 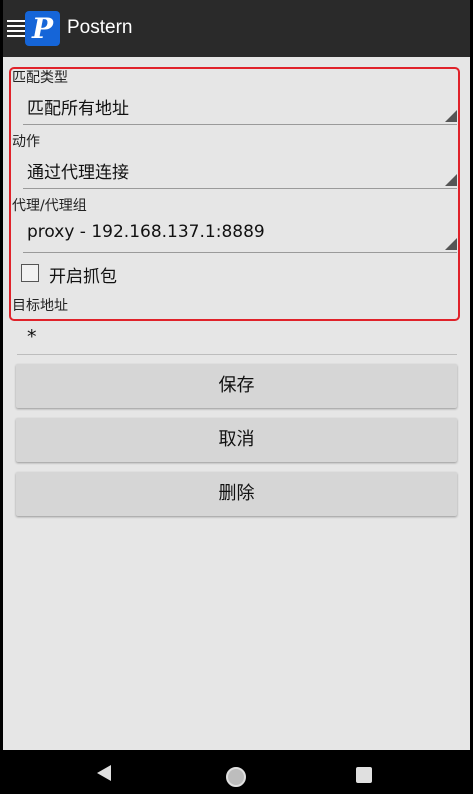 What do you see at coordinates (83, 277) in the screenshot?
I see `capture-checkbox-label: 开启抓包` at bounding box center [83, 277].